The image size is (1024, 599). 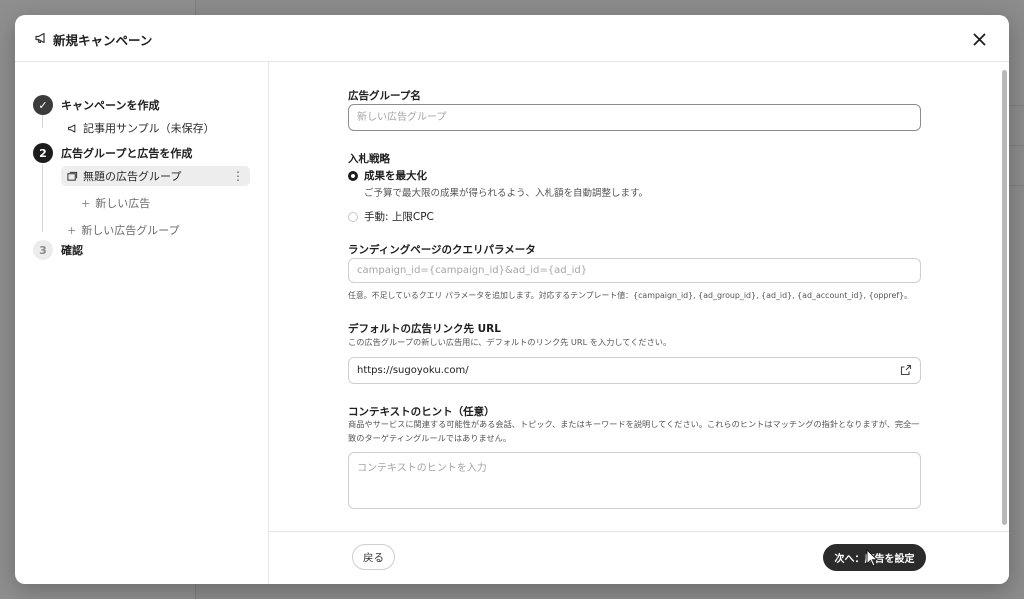 I want to click on scrollbar, so click(x=1004, y=297).